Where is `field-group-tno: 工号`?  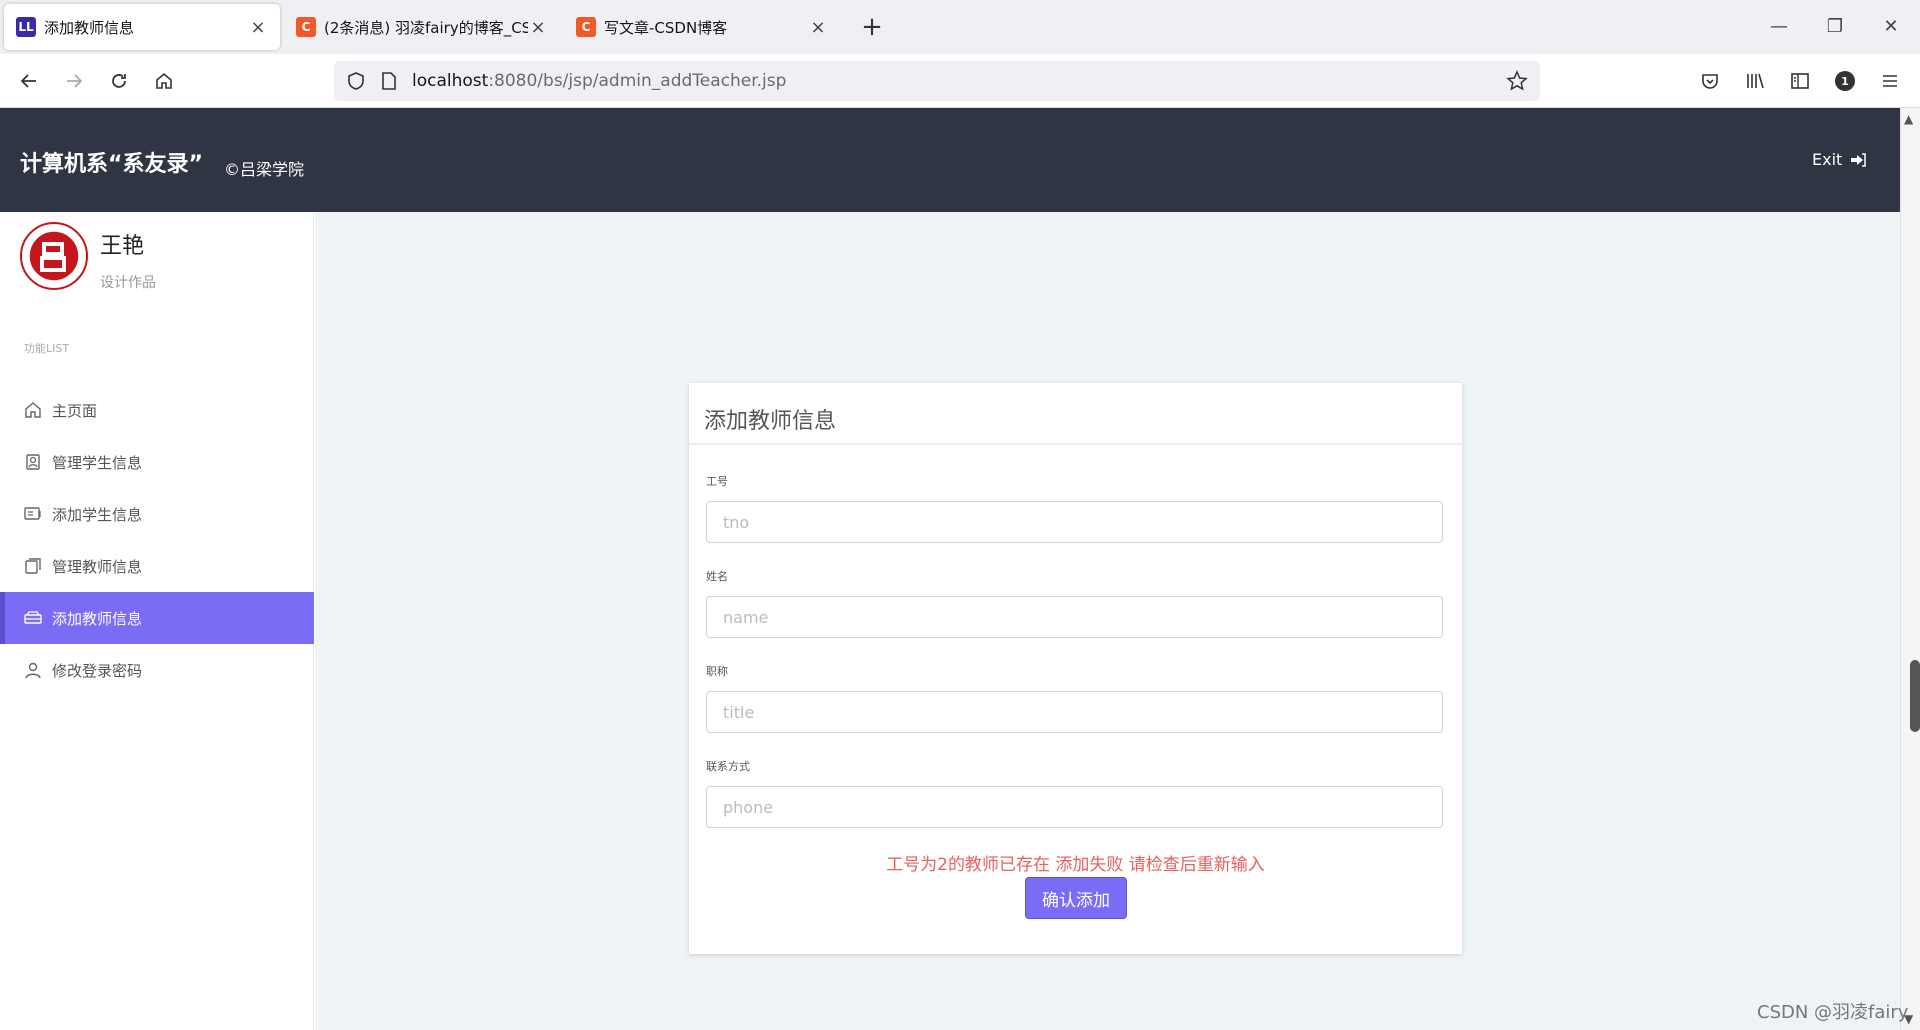 field-group-tno: 工号 is located at coordinates (1074, 508).